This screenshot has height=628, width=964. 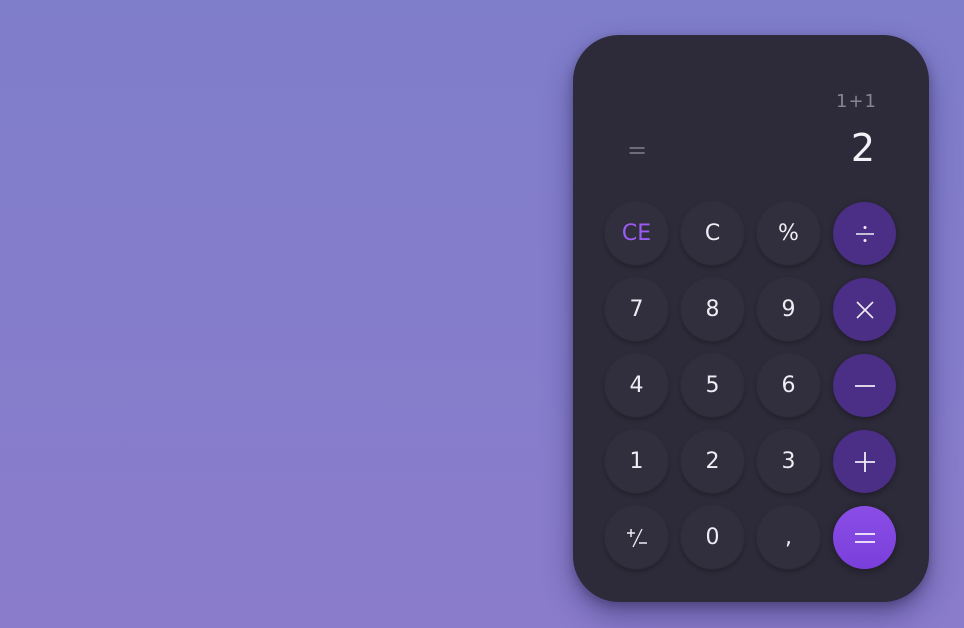 I want to click on equals-indicator: =, so click(x=637, y=150).